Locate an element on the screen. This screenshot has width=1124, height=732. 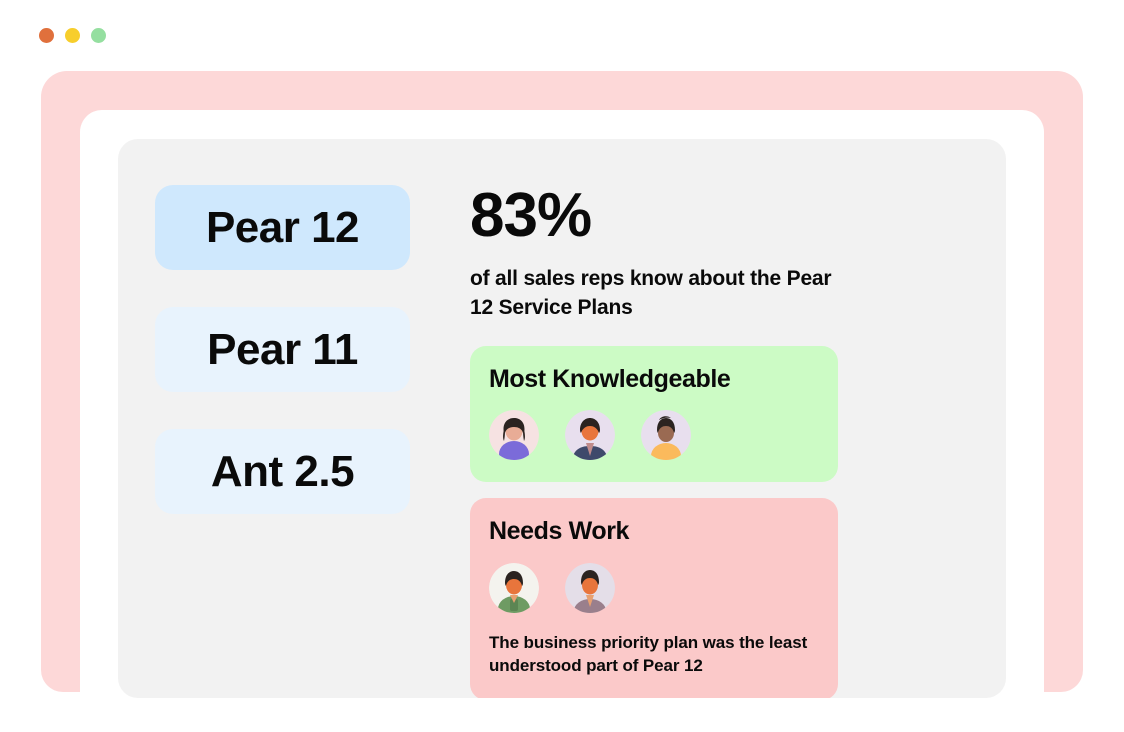
version-pill-pear-12: Pear 12 is located at coordinates (282, 227).